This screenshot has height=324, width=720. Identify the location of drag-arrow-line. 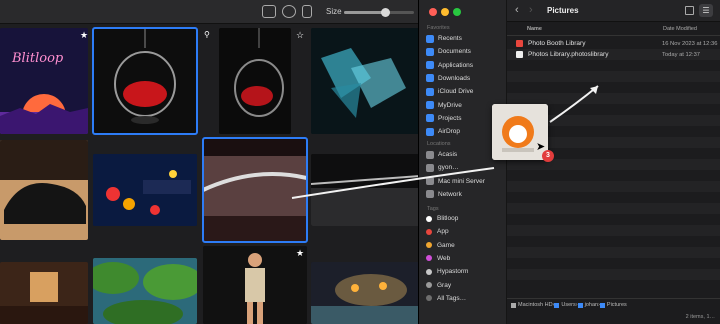
(574, 104).